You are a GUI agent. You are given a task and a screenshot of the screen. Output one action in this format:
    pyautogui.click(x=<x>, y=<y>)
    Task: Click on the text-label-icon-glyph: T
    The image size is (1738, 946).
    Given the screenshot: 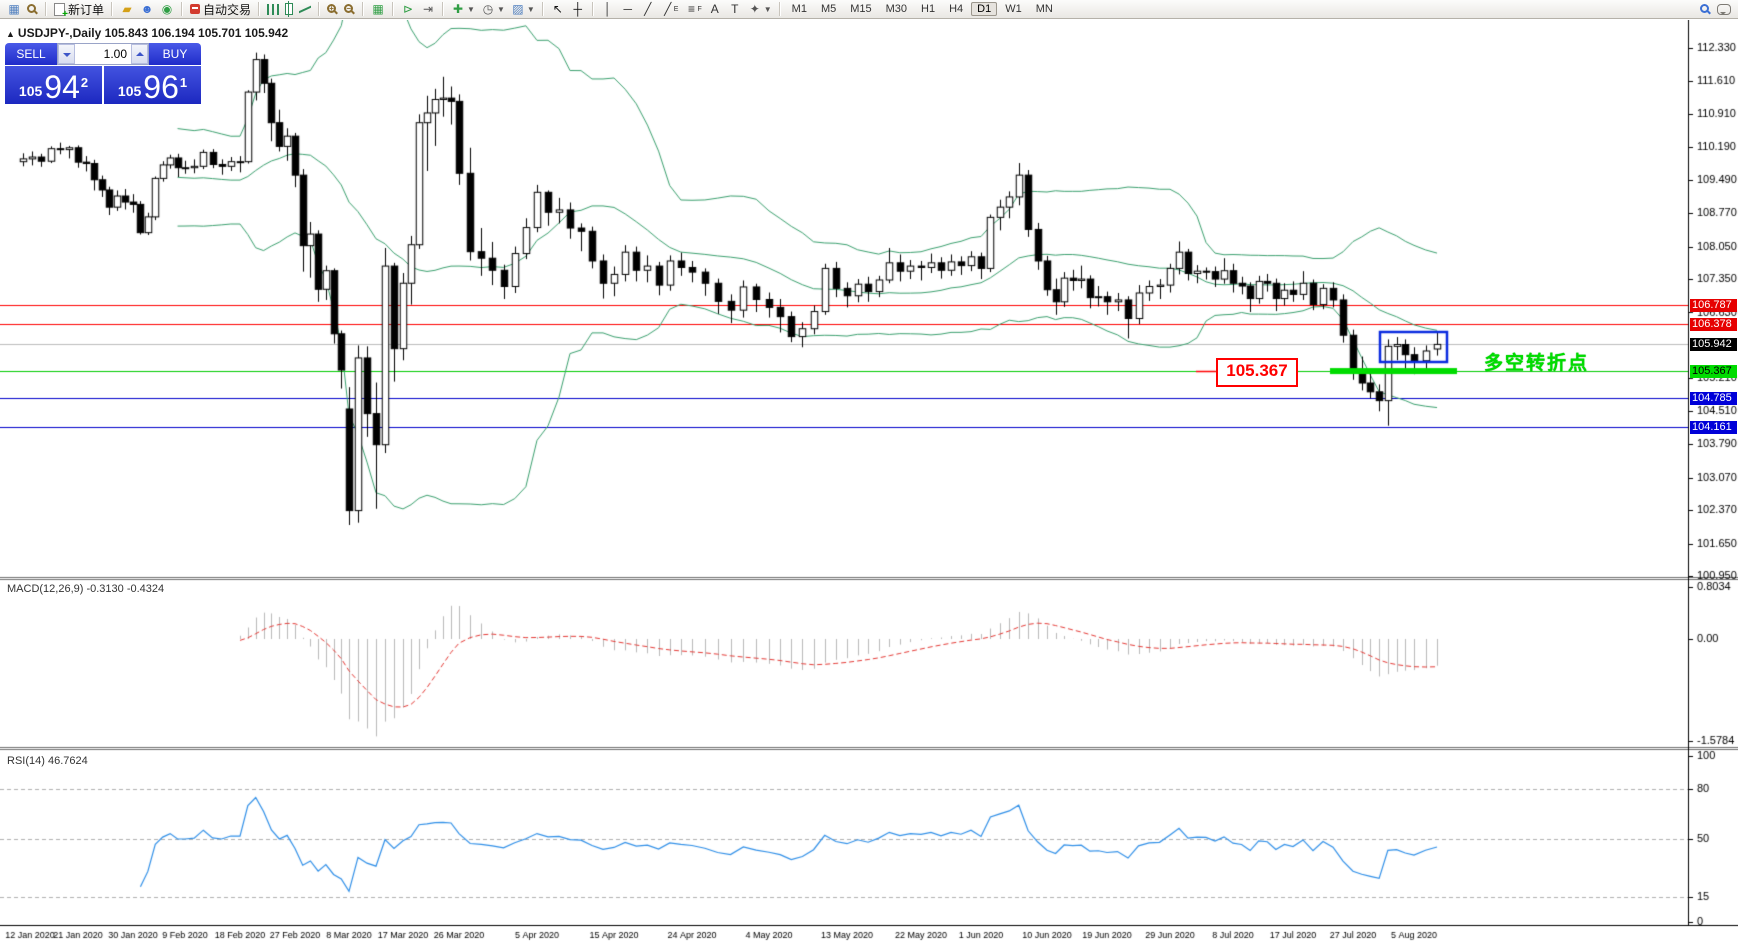 What is the action you would take?
    pyautogui.click(x=735, y=8)
    